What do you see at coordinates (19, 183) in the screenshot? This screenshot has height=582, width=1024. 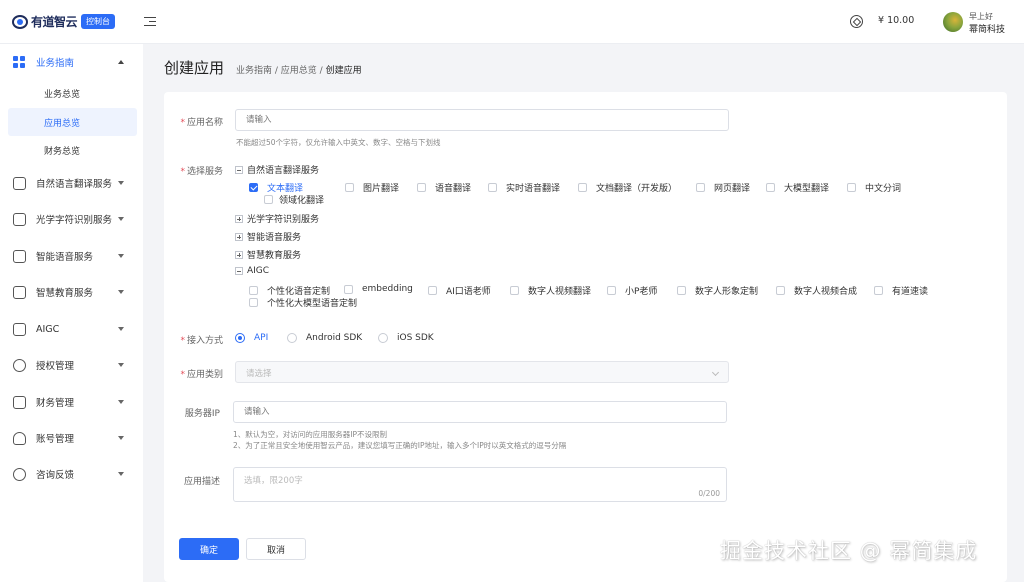 I see `translate-icon` at bounding box center [19, 183].